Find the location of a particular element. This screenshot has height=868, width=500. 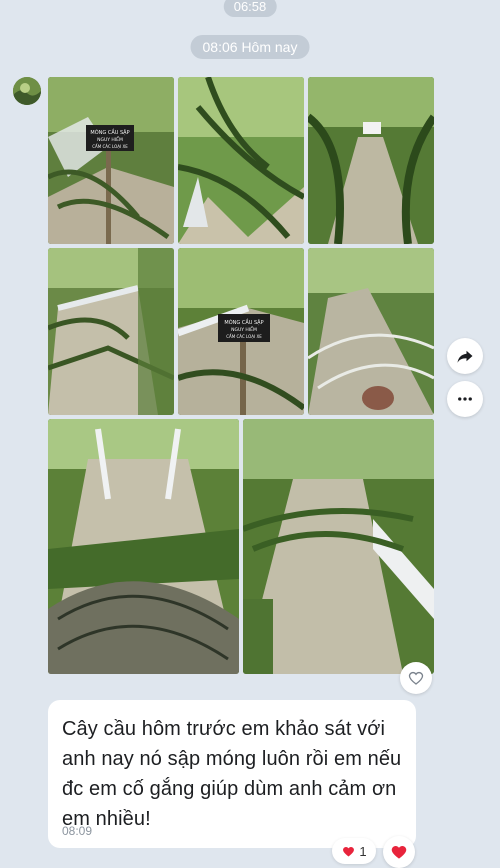

heart-outline-icon is located at coordinates (416, 678).